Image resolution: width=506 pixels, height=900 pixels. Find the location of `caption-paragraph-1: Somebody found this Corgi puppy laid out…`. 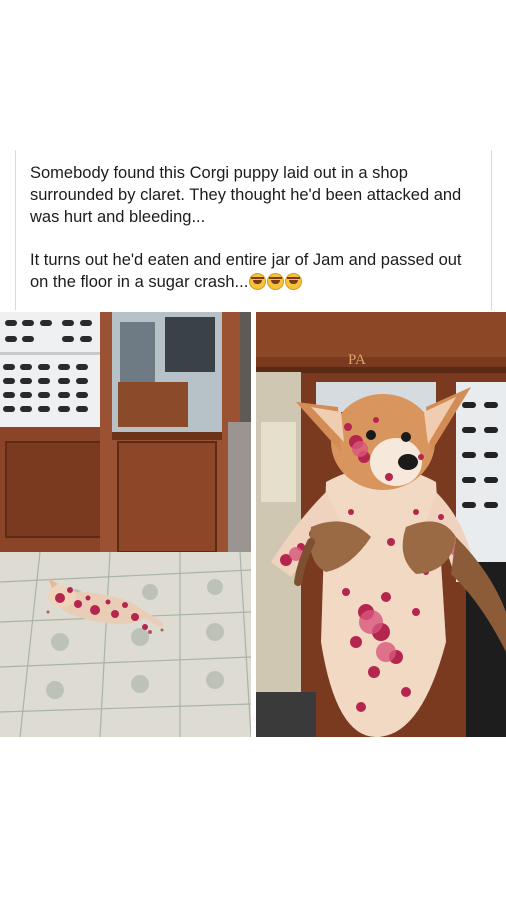

caption-paragraph-1: Somebody found this Corgi puppy laid out… is located at coordinates (246, 195).